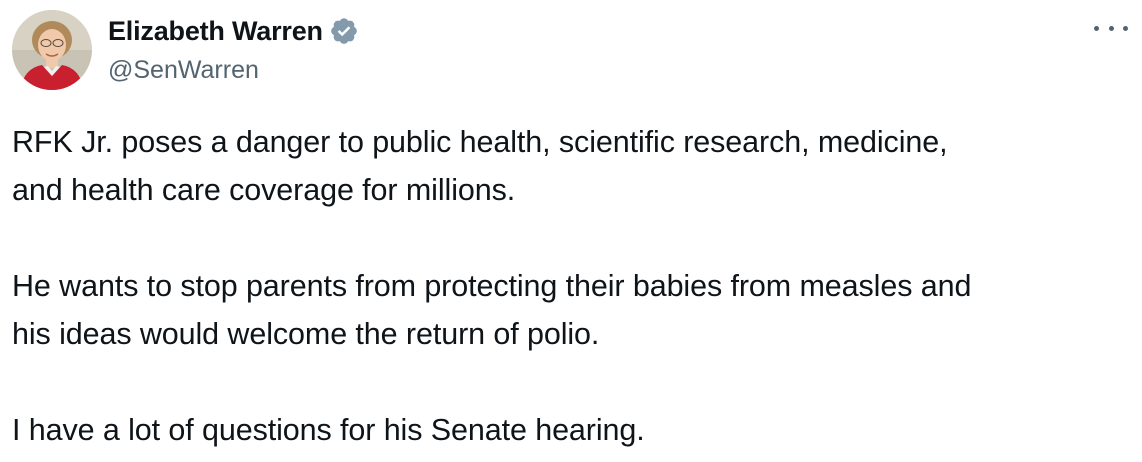 The height and width of the screenshot is (462, 1142). Describe the element at coordinates (264, 190) in the screenshot. I see `tweet-line: and health care coverage for millions.` at that location.